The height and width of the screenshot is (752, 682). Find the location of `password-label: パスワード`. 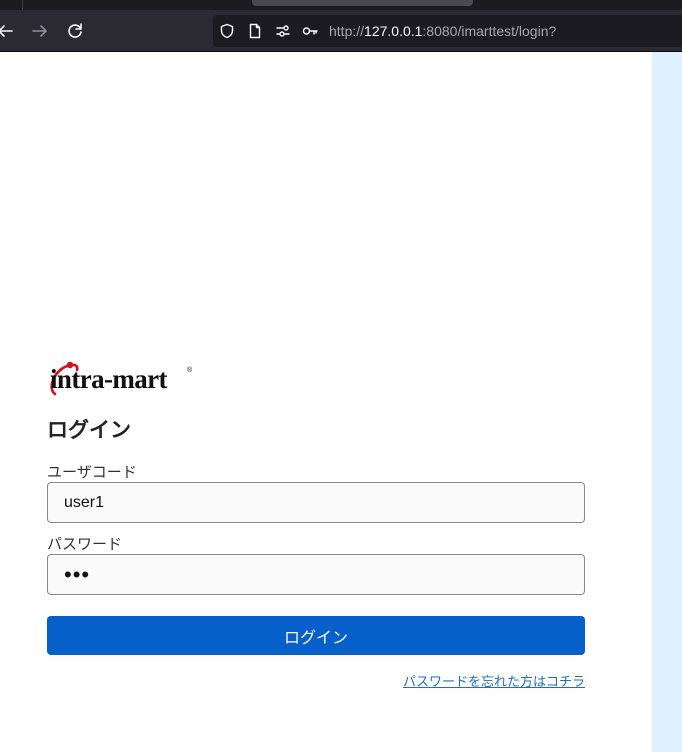

password-label: パスワード is located at coordinates (85, 544).